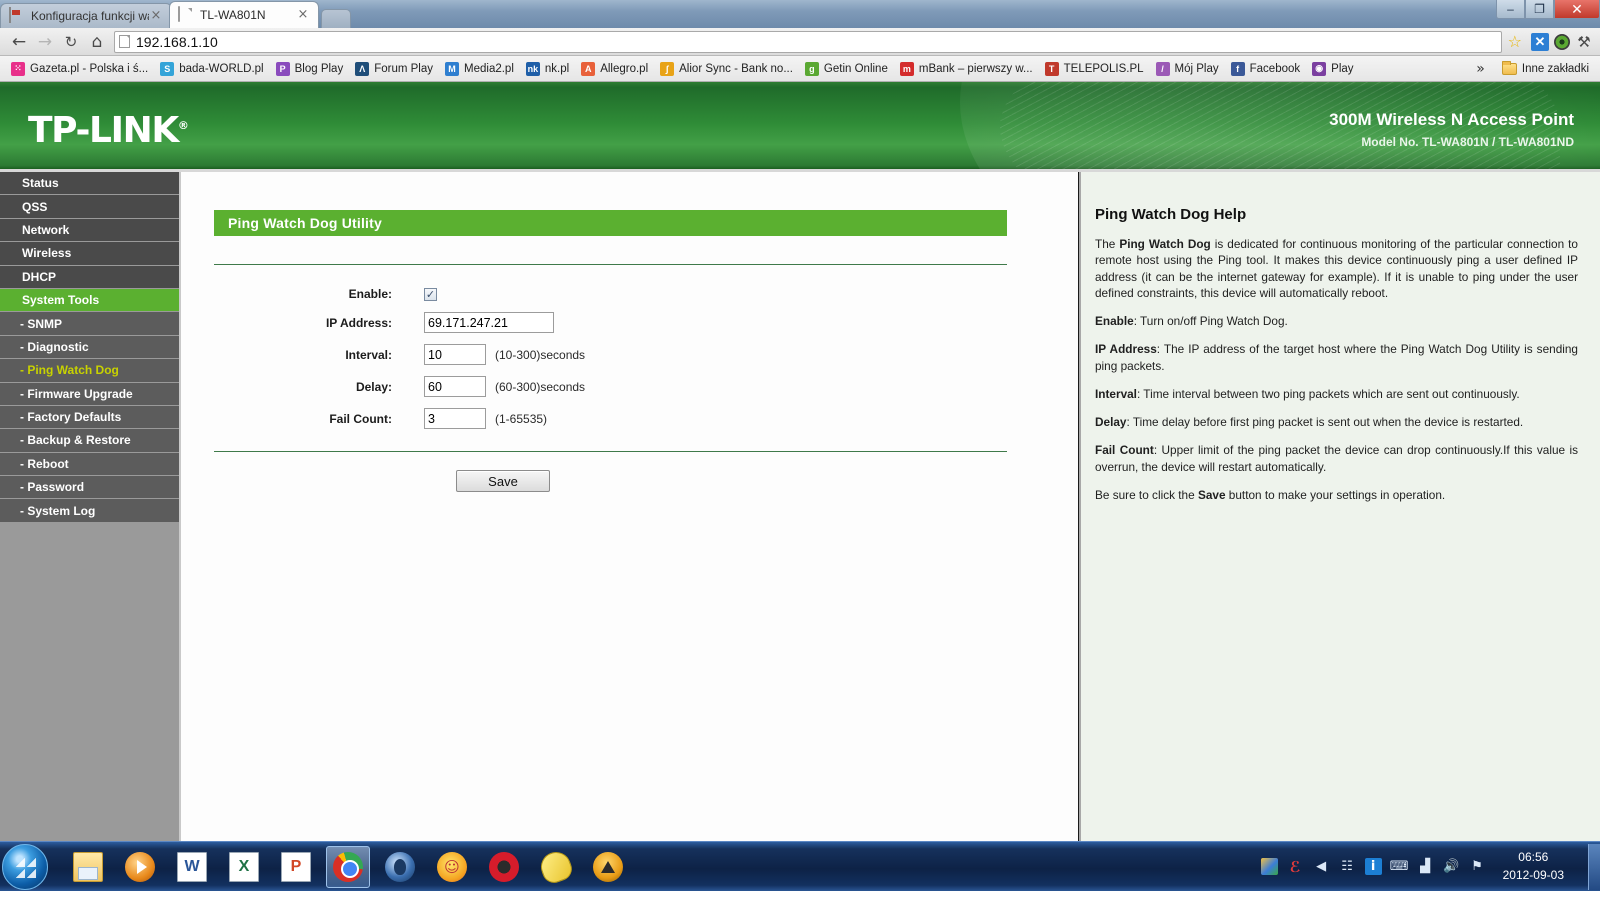  What do you see at coordinates (455, 386) in the screenshot?
I see `delay-input: 60` at bounding box center [455, 386].